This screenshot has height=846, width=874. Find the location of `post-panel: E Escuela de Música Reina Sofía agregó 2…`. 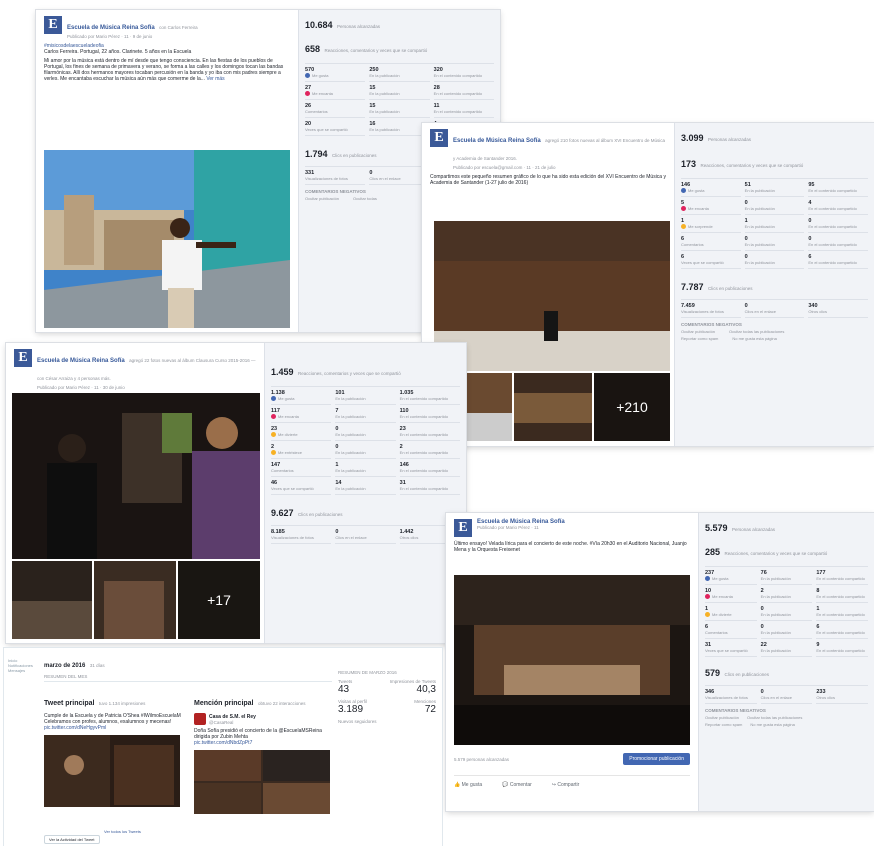

post-panel: E Escuela de Música Reina Sofía agregó 2… is located at coordinates (135, 493).